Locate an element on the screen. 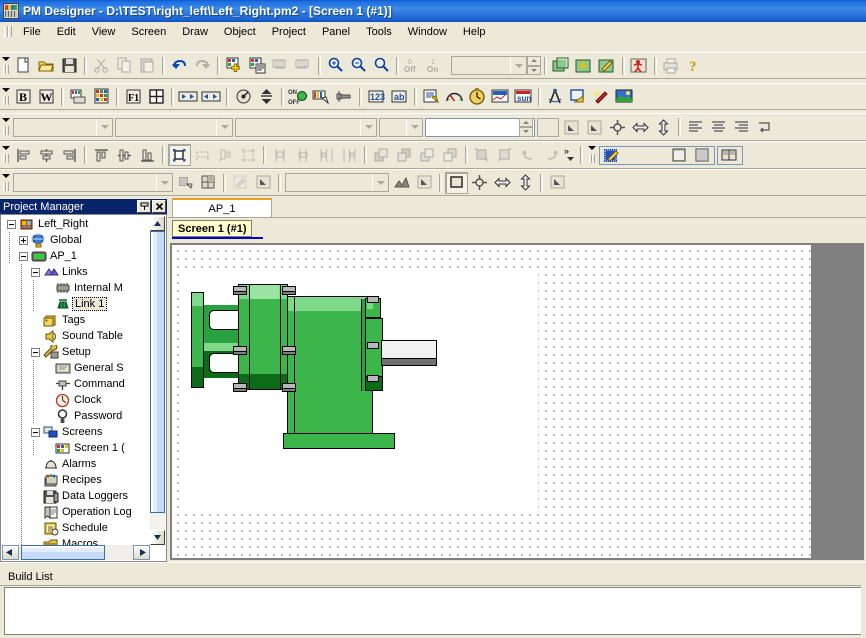 The height and width of the screenshot is (638, 866). scroll-thumb-vertical is located at coordinates (157, 372).